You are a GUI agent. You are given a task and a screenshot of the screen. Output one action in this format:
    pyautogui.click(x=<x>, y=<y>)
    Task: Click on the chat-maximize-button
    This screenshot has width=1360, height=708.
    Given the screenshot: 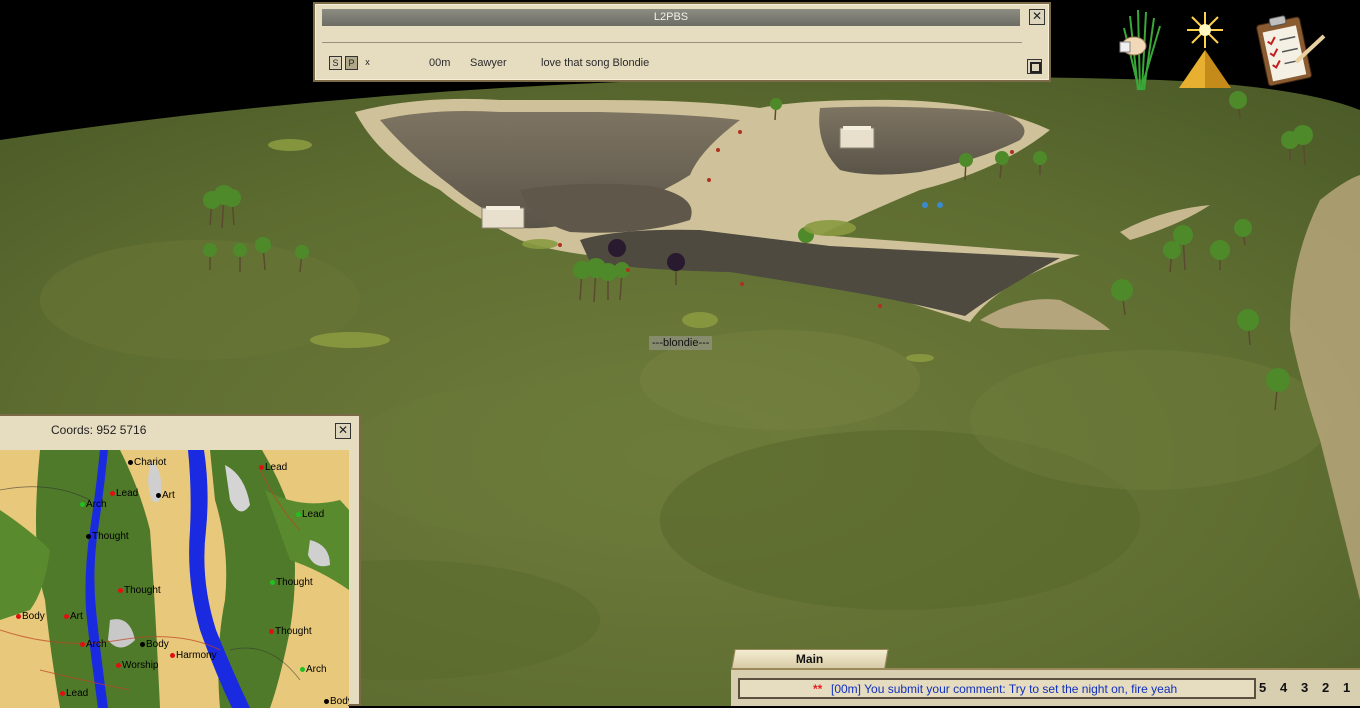 What is the action you would take?
    pyautogui.click(x=1034, y=66)
    